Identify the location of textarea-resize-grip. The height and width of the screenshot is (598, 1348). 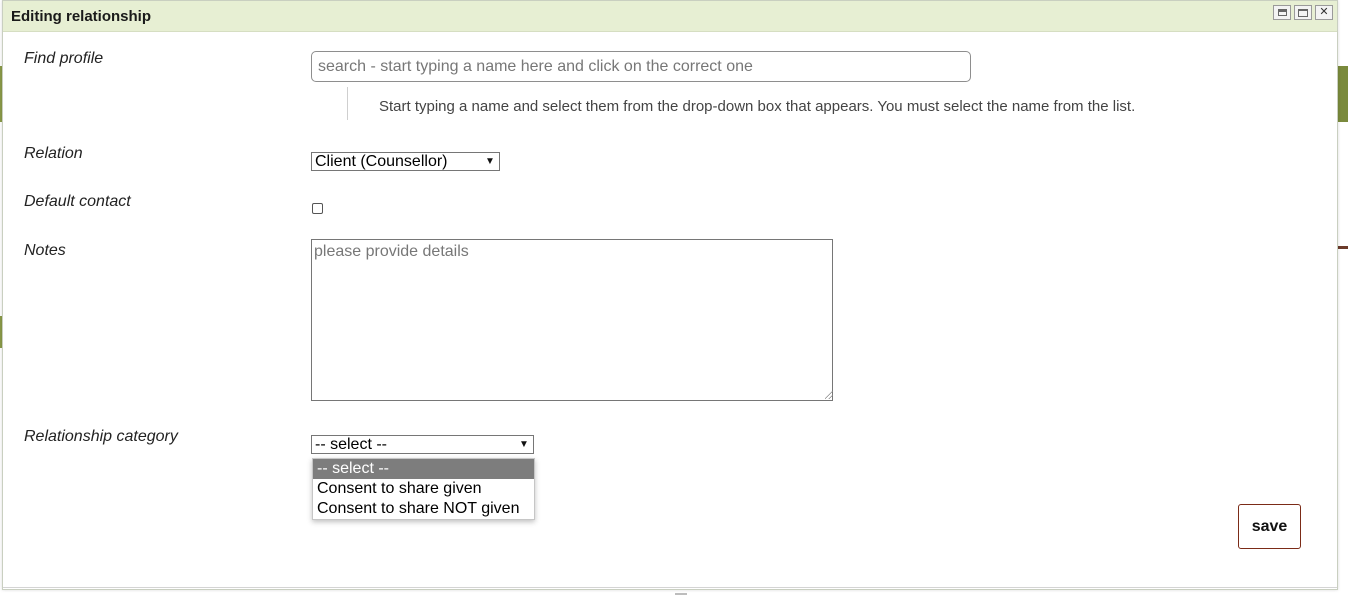
(829, 395).